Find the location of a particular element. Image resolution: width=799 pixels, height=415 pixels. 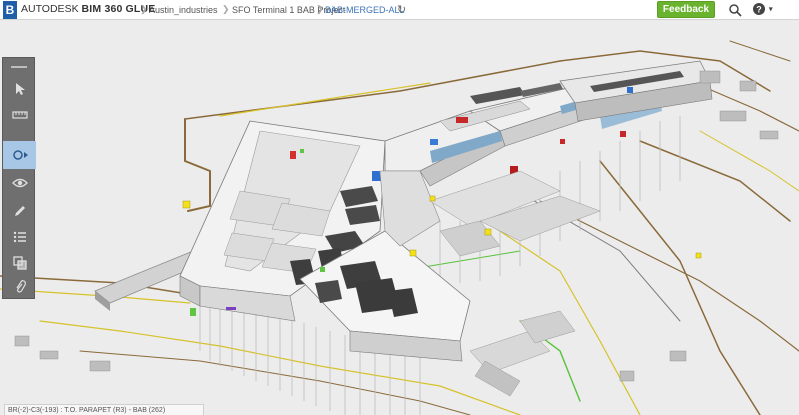

list-tool-button is located at coordinates (19, 237).